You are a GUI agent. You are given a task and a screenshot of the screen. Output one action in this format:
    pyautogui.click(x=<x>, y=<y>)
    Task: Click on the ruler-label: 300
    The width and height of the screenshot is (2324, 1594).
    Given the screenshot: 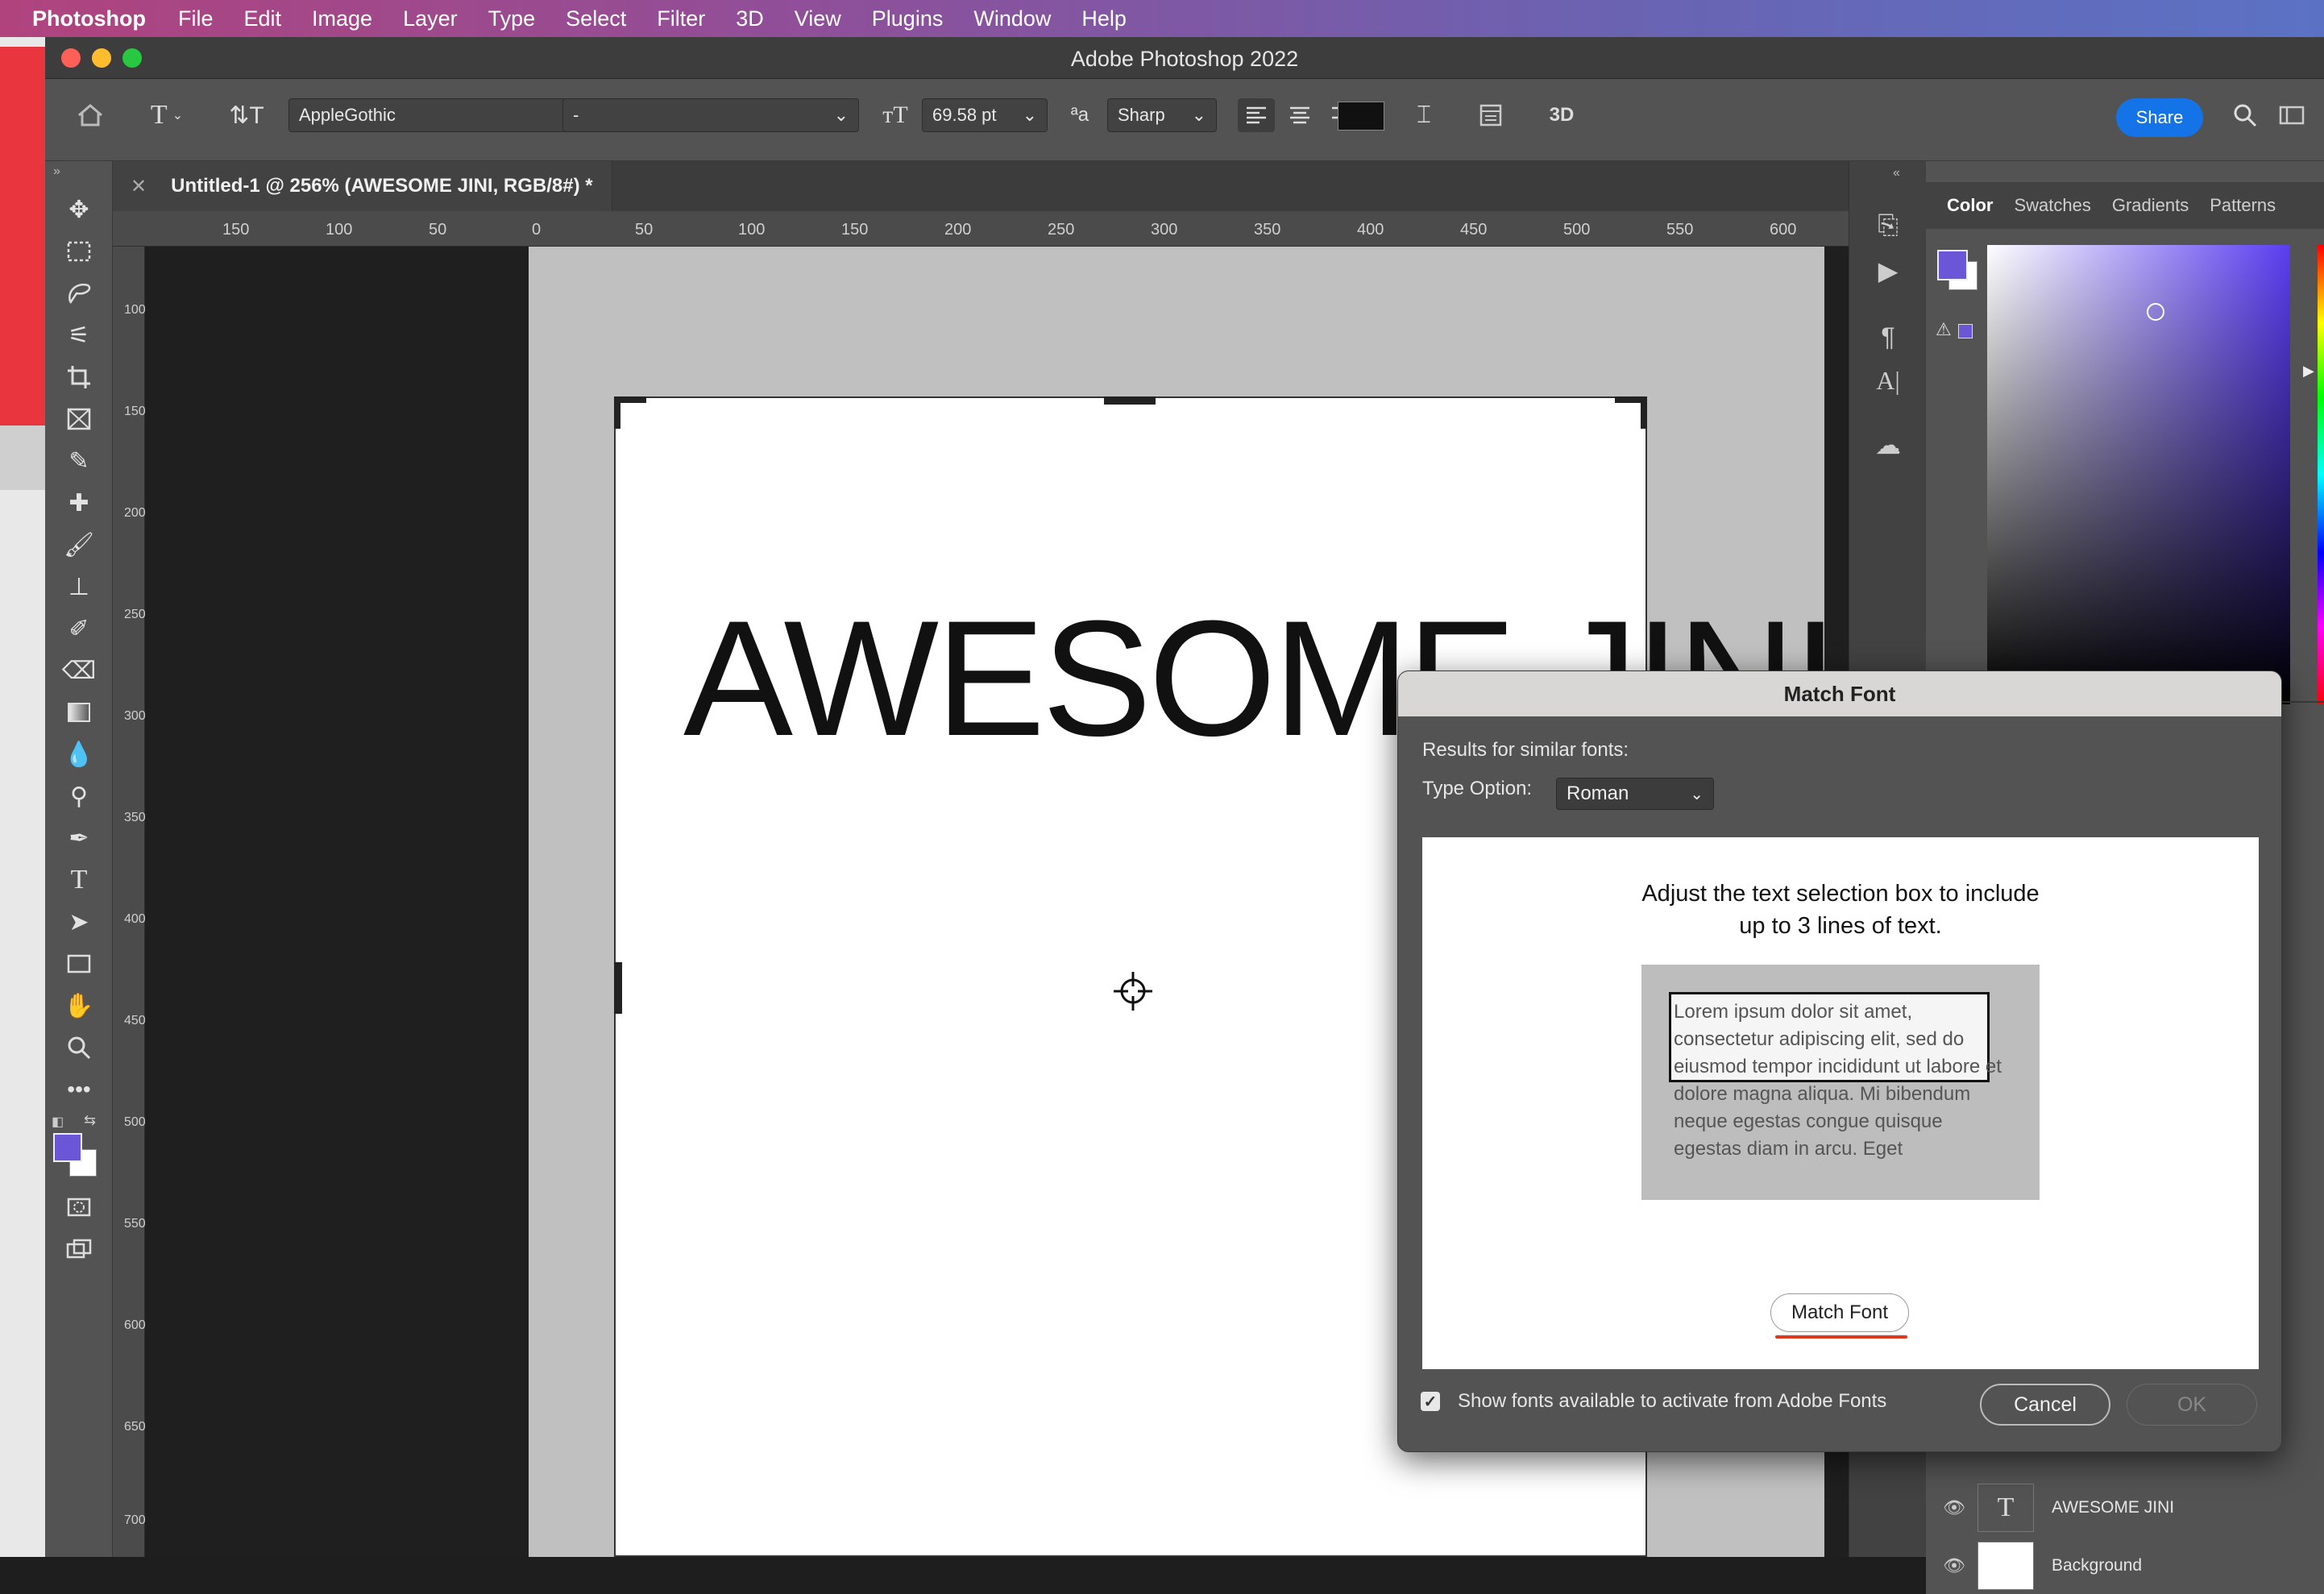 What is the action you would take?
    pyautogui.click(x=135, y=716)
    